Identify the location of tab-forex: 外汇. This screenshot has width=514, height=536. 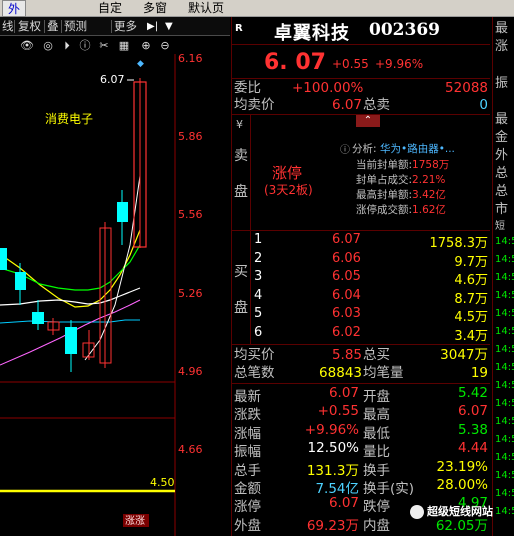
(14, 16).